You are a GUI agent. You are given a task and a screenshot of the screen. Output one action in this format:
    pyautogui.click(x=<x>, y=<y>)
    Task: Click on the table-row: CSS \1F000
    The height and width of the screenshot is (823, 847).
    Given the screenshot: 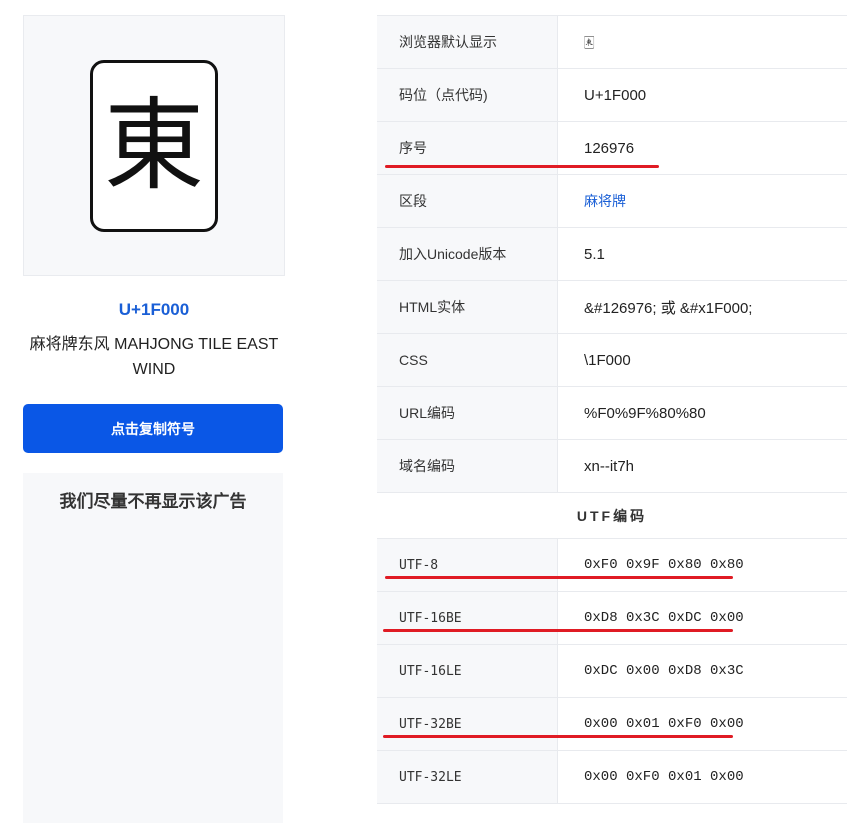 What is the action you would take?
    pyautogui.click(x=612, y=360)
    